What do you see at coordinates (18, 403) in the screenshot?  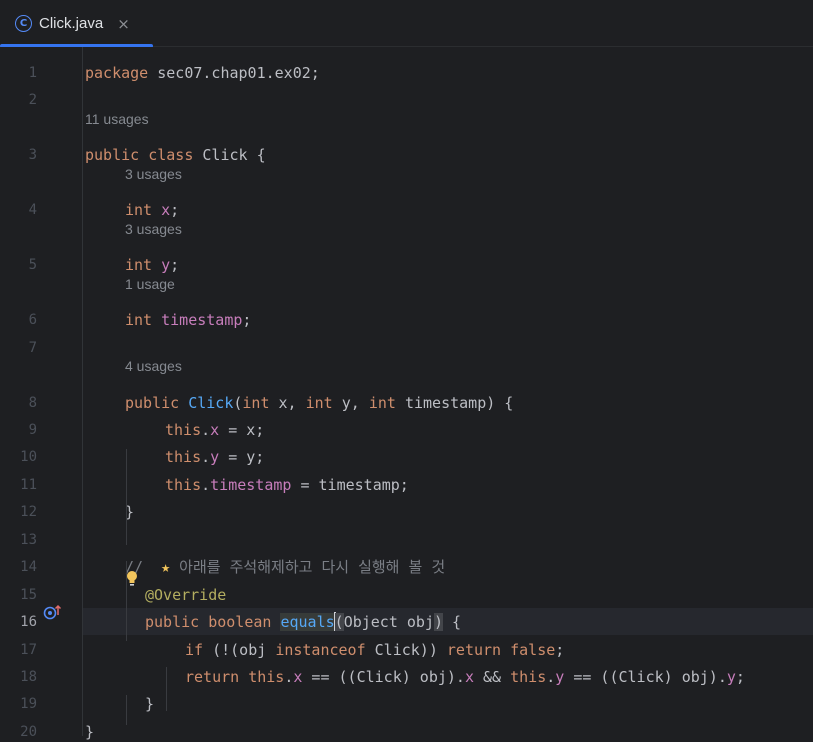 I see `line-number: 8` at bounding box center [18, 403].